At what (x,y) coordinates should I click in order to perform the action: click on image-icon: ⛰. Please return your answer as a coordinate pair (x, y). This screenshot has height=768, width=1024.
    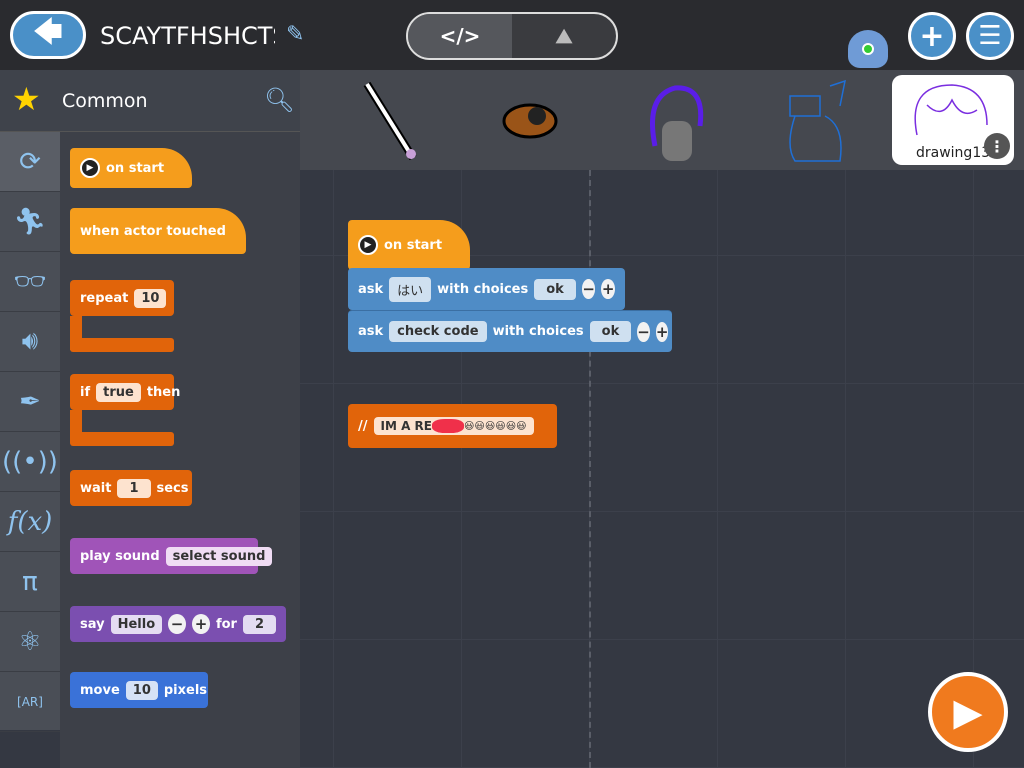
    Looking at the image, I should click on (564, 36).